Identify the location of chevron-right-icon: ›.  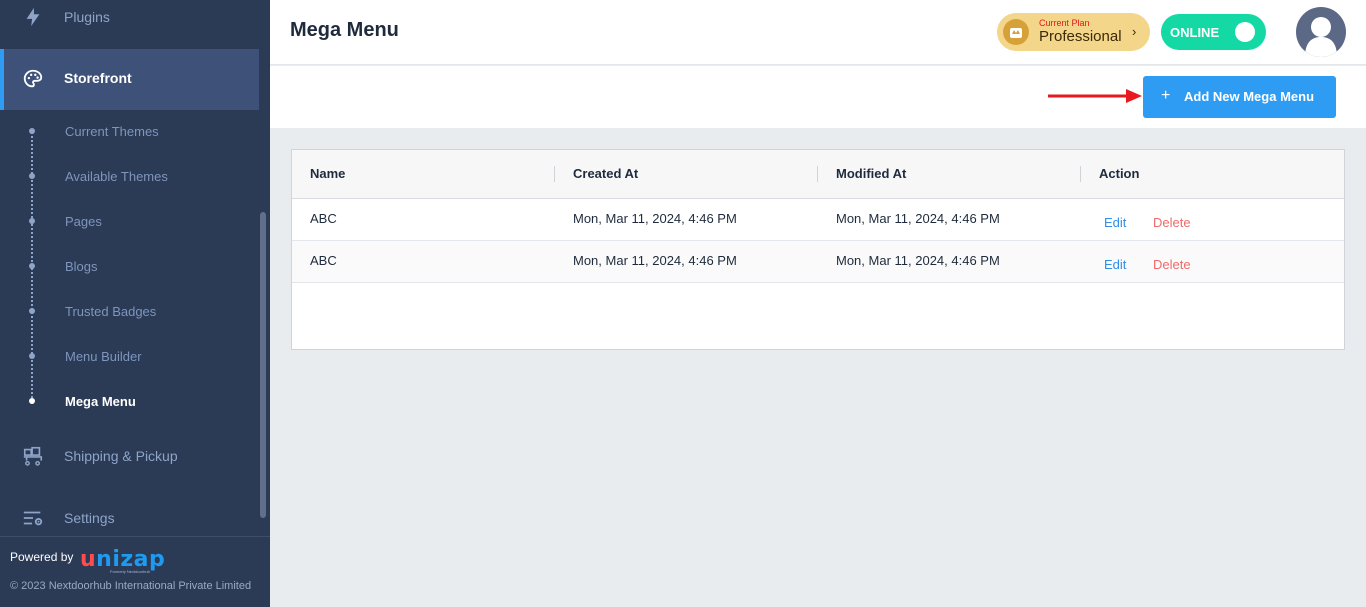
(1134, 31).